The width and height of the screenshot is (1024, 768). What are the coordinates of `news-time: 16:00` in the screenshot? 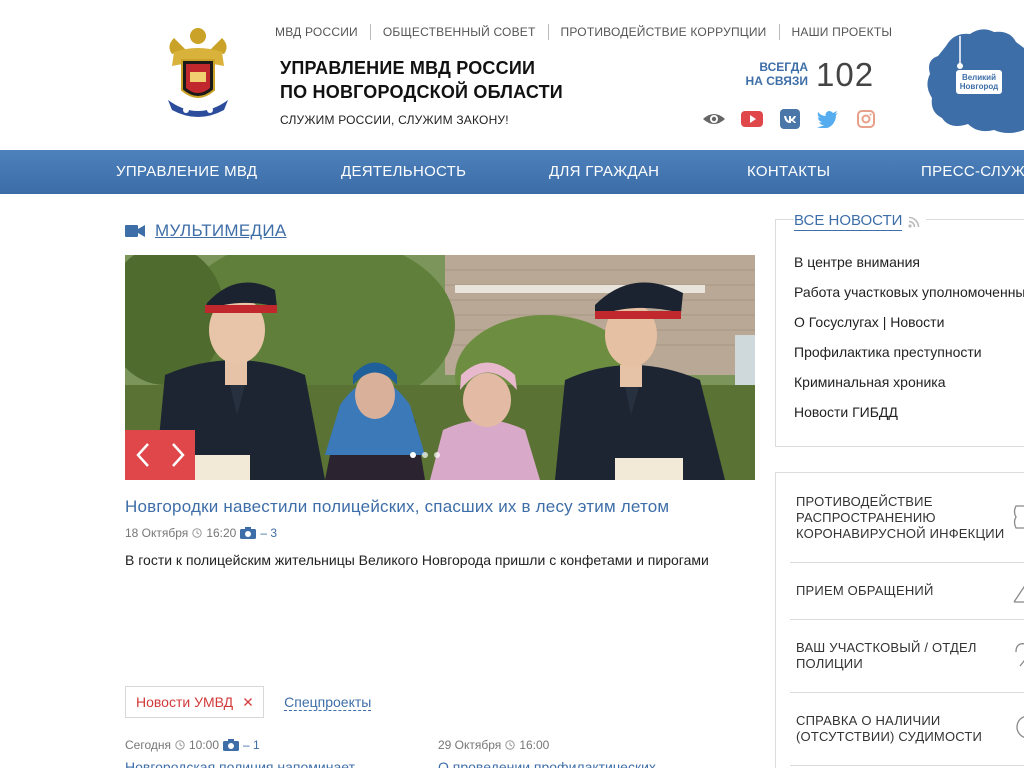 It's located at (534, 745).